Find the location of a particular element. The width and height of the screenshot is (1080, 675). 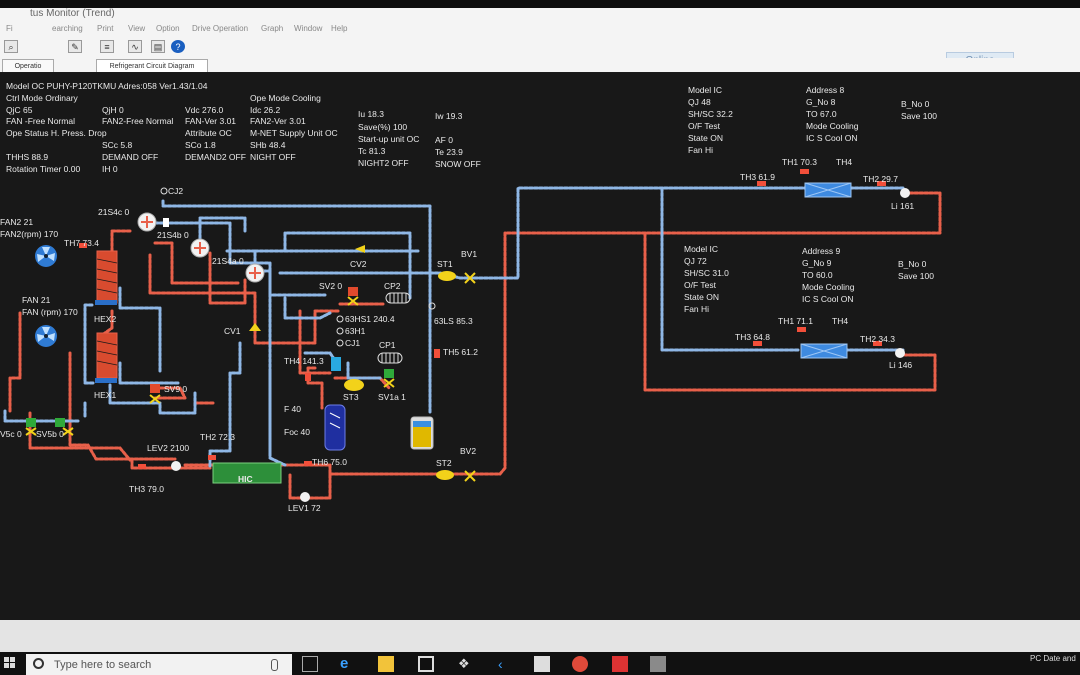

oc-night: NIGHT OFF is located at coordinates (273, 157).